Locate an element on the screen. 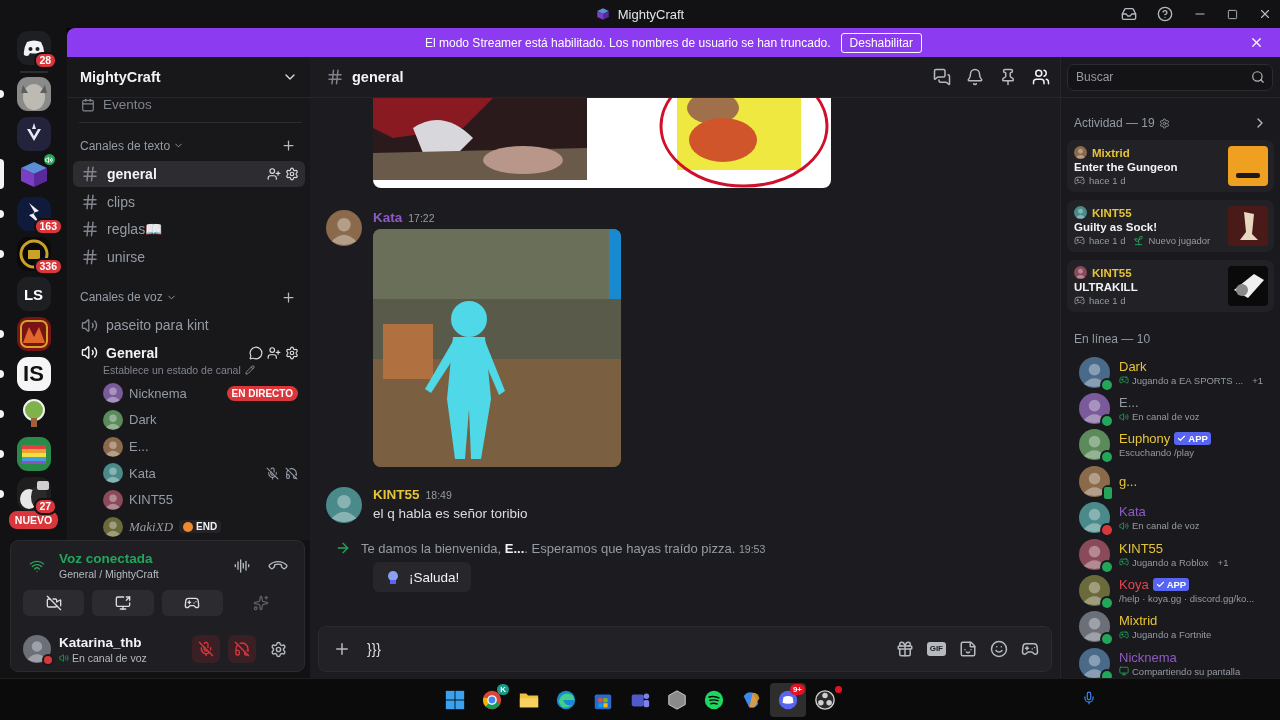 The width and height of the screenshot is (1280, 720). sticker-icon is located at coordinates (968, 649).